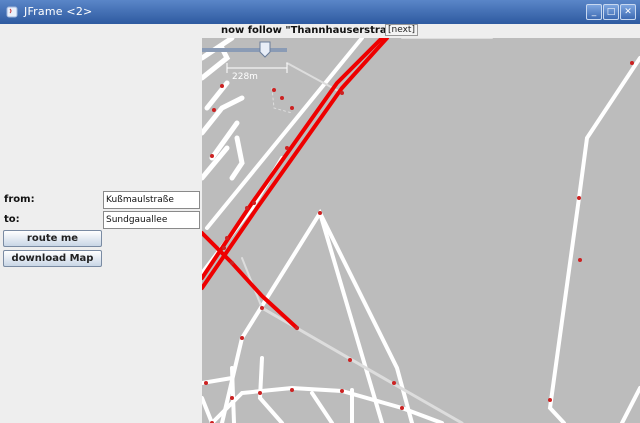 This screenshot has height=423, width=640. What do you see at coordinates (421, 31) in the screenshot?
I see `navigation-bar: now follow "Thannhauserstraße" [next]` at bounding box center [421, 31].